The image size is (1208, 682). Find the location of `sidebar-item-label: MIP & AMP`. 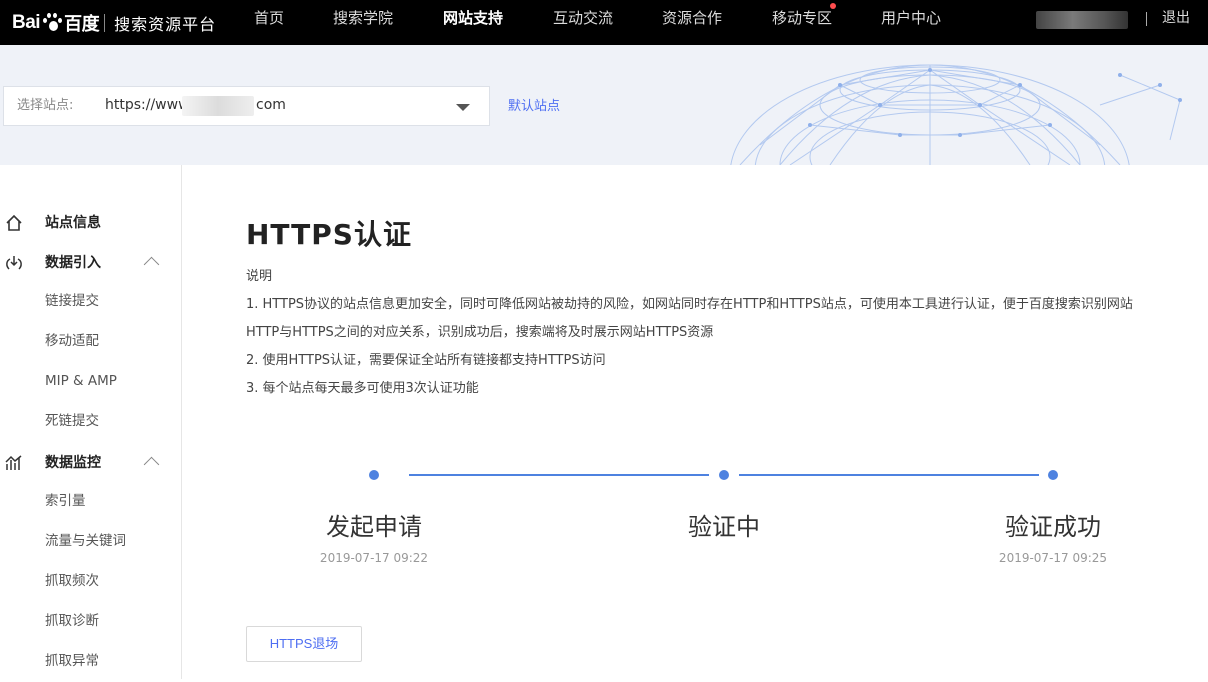

sidebar-item-label: MIP & AMP is located at coordinates (81, 381).